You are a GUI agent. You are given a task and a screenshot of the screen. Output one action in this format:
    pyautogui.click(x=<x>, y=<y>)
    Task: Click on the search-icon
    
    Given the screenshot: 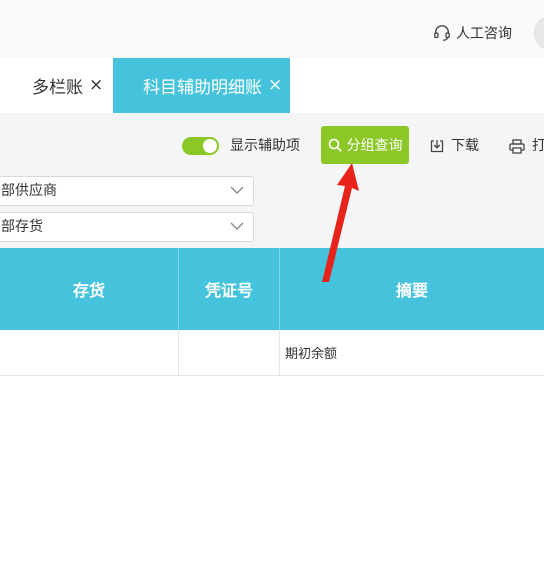 What is the action you would take?
    pyautogui.click(x=335, y=145)
    